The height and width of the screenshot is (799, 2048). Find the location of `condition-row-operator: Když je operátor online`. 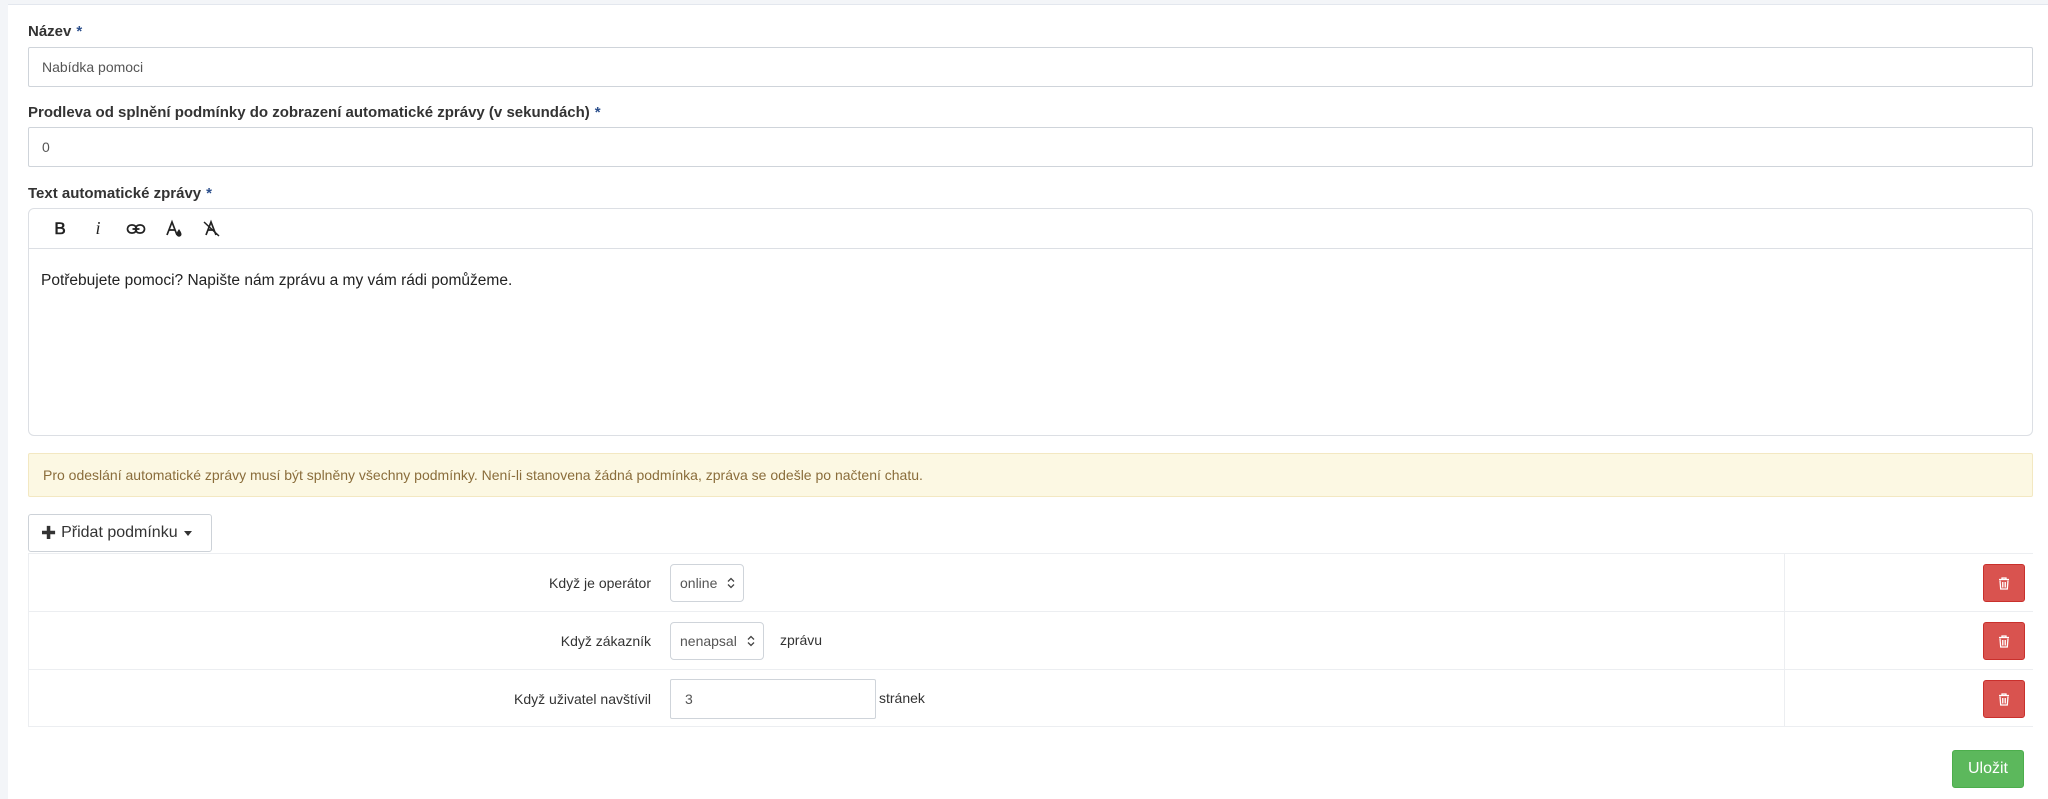

condition-row-operator: Když je operátor online is located at coordinates (1030, 582).